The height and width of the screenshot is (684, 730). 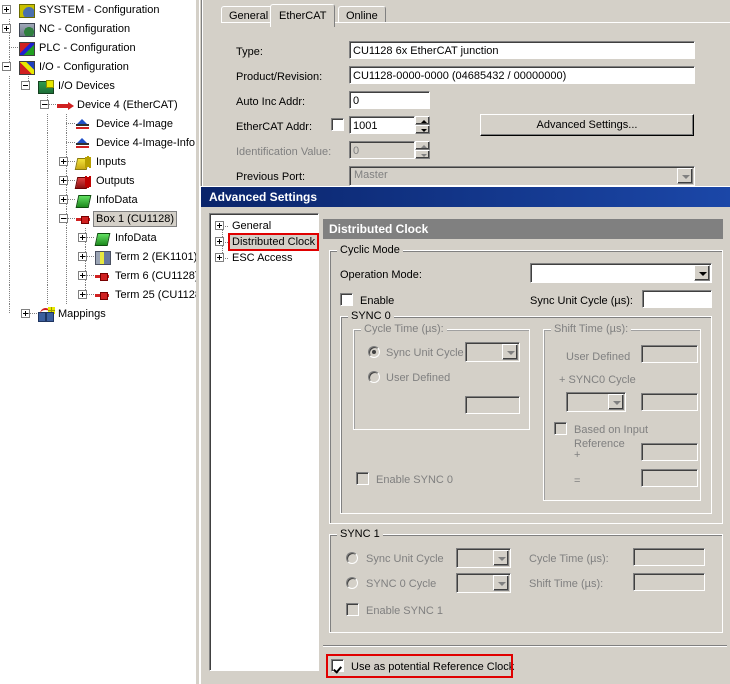 I want to click on tree-item-inputs: Inputs, so click(x=98, y=161).